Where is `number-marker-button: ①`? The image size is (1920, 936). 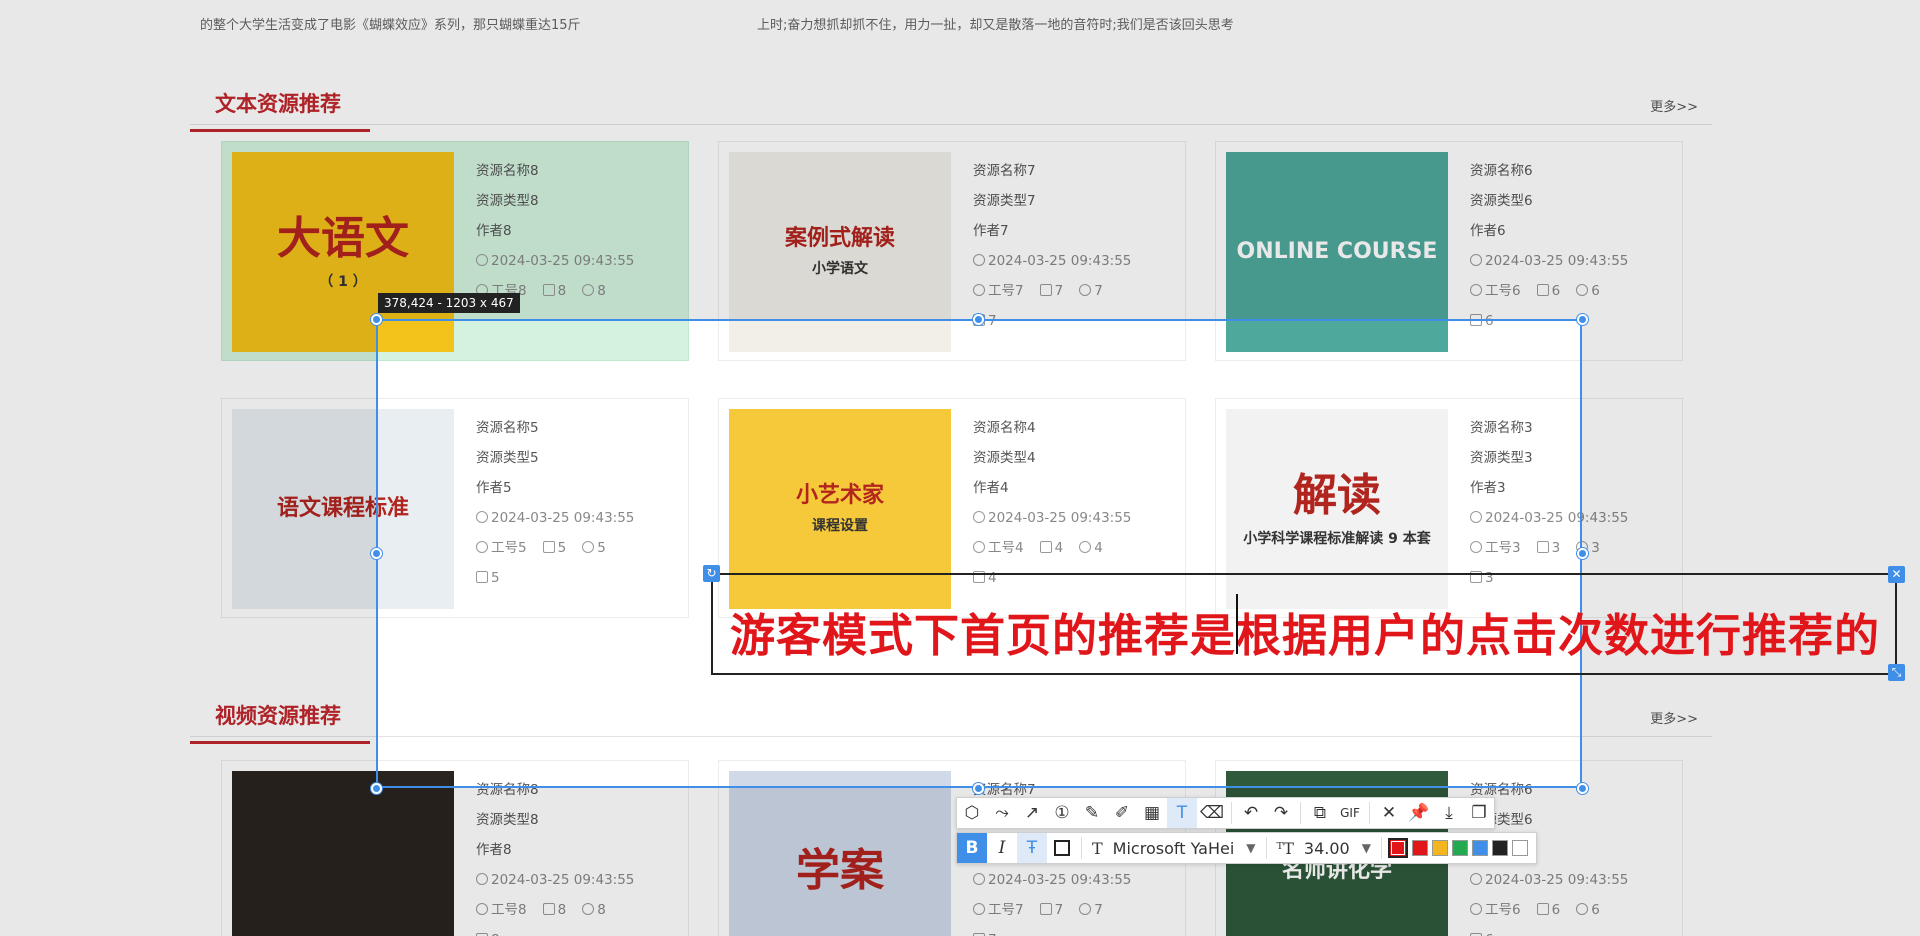 number-marker-button: ① is located at coordinates (1062, 813).